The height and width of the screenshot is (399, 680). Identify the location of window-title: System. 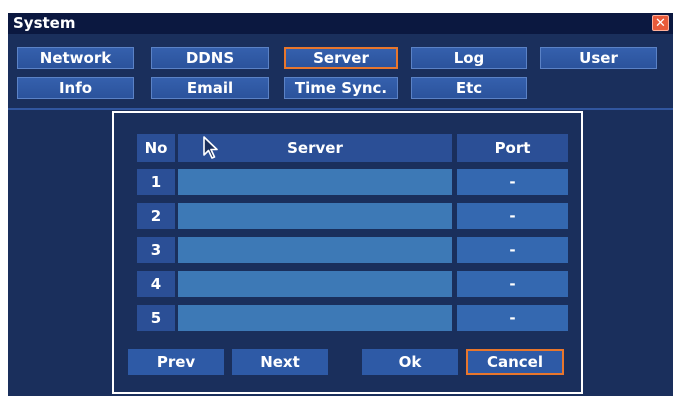
(44, 23).